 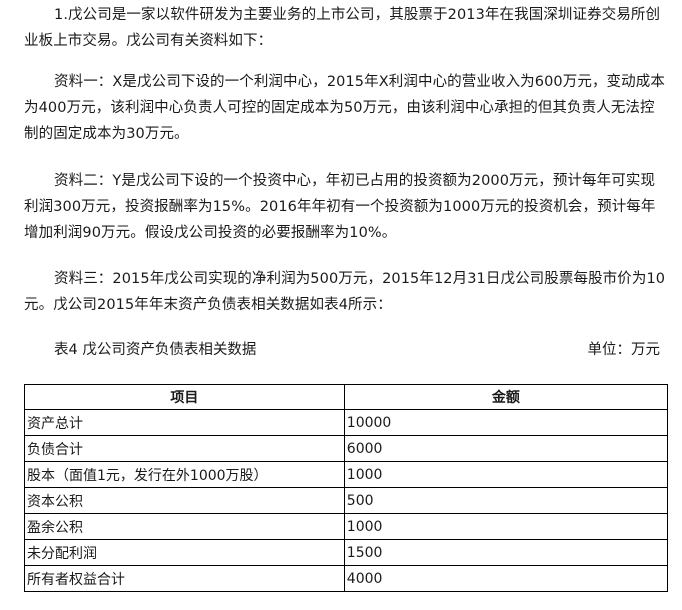 I want to click on row-amount: 500, so click(x=506, y=500).